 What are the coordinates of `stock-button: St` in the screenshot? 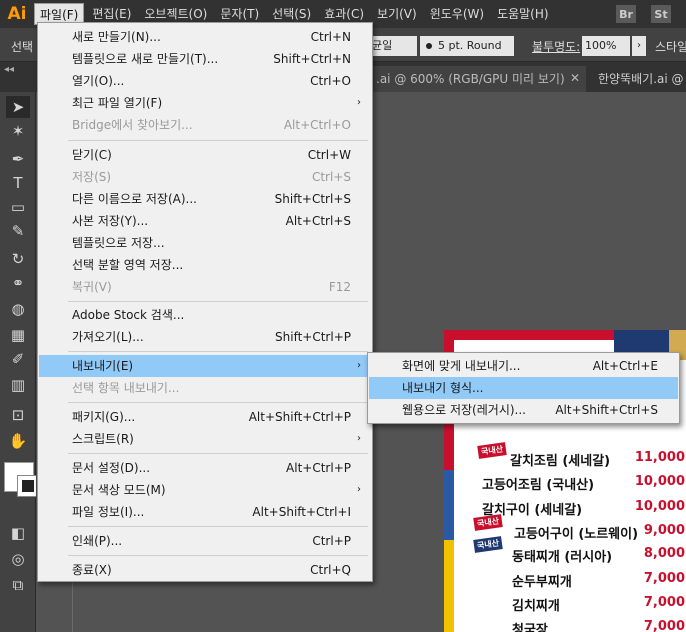 It's located at (661, 14).